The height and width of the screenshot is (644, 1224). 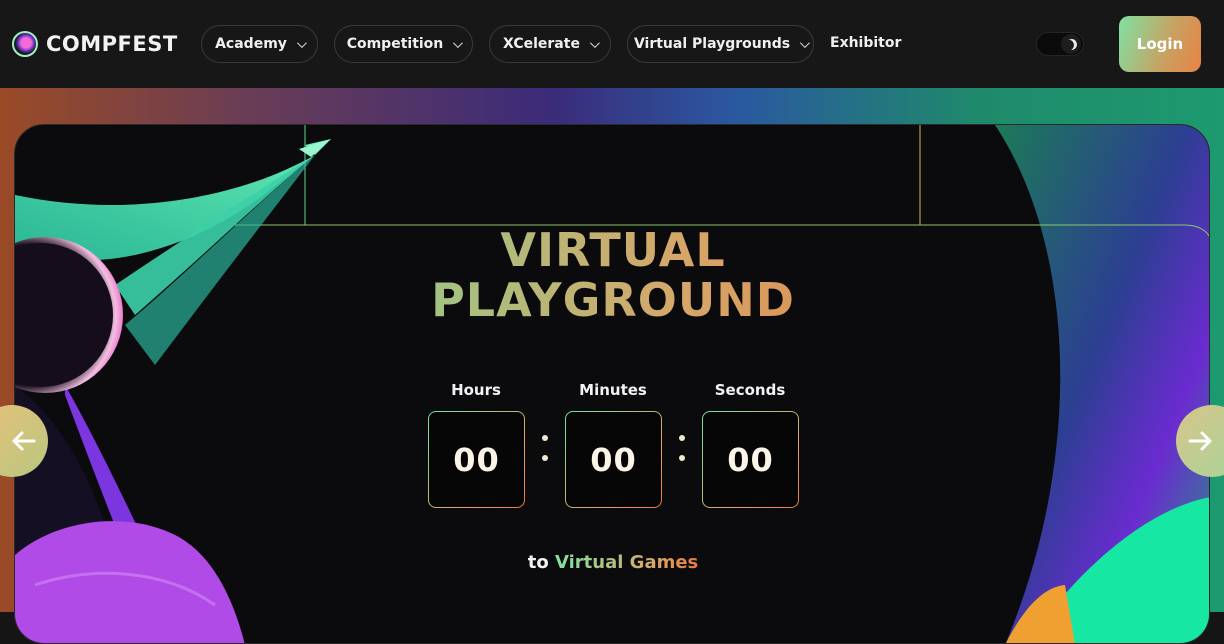 What do you see at coordinates (613, 390) in the screenshot?
I see `minutes-label: Minutes` at bounding box center [613, 390].